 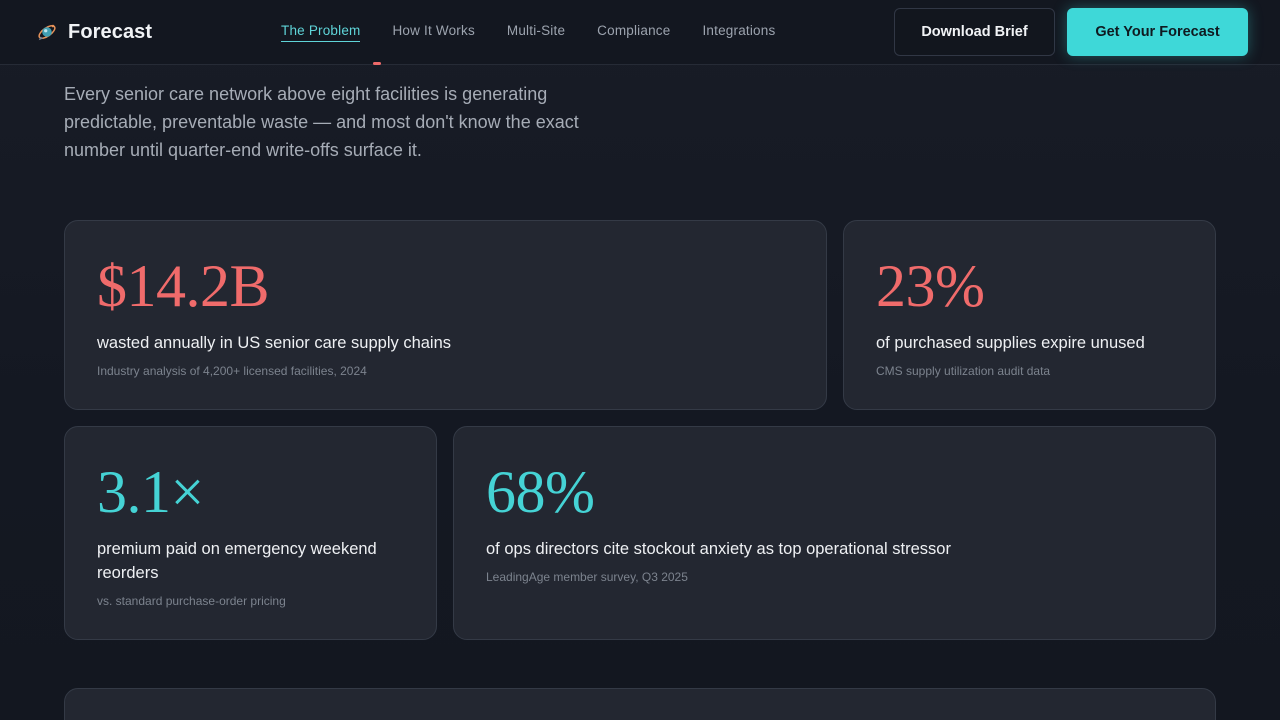 I want to click on get-forecast-button: Get Your Forecast, so click(x=1157, y=32).